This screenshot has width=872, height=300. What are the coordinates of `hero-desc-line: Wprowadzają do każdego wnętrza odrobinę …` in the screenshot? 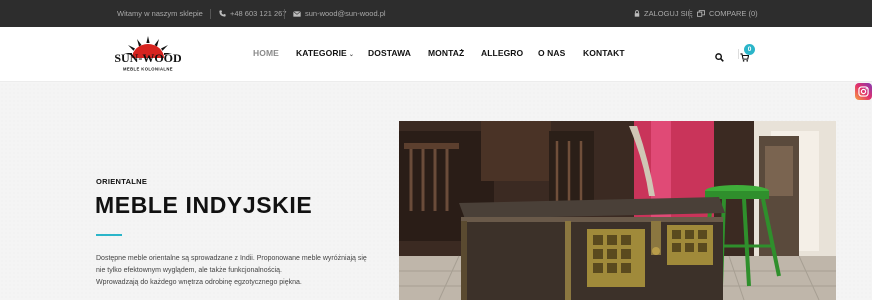 It's located at (199, 282).